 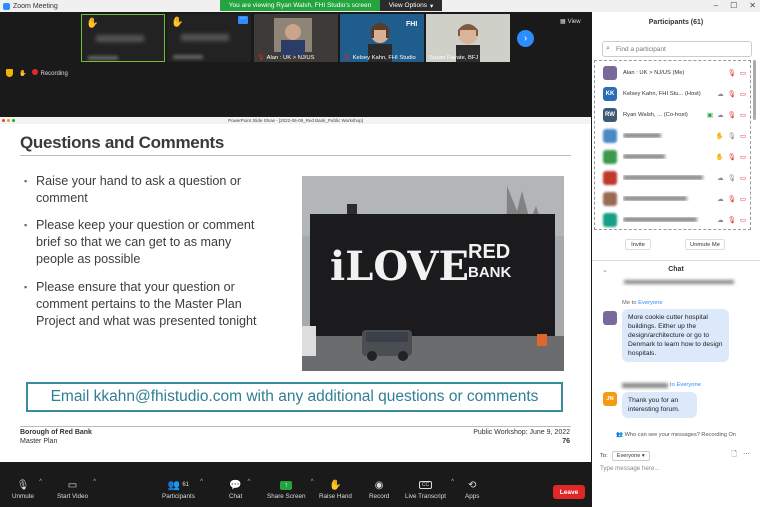 I want to click on to-label: To:, so click(x=604, y=456).